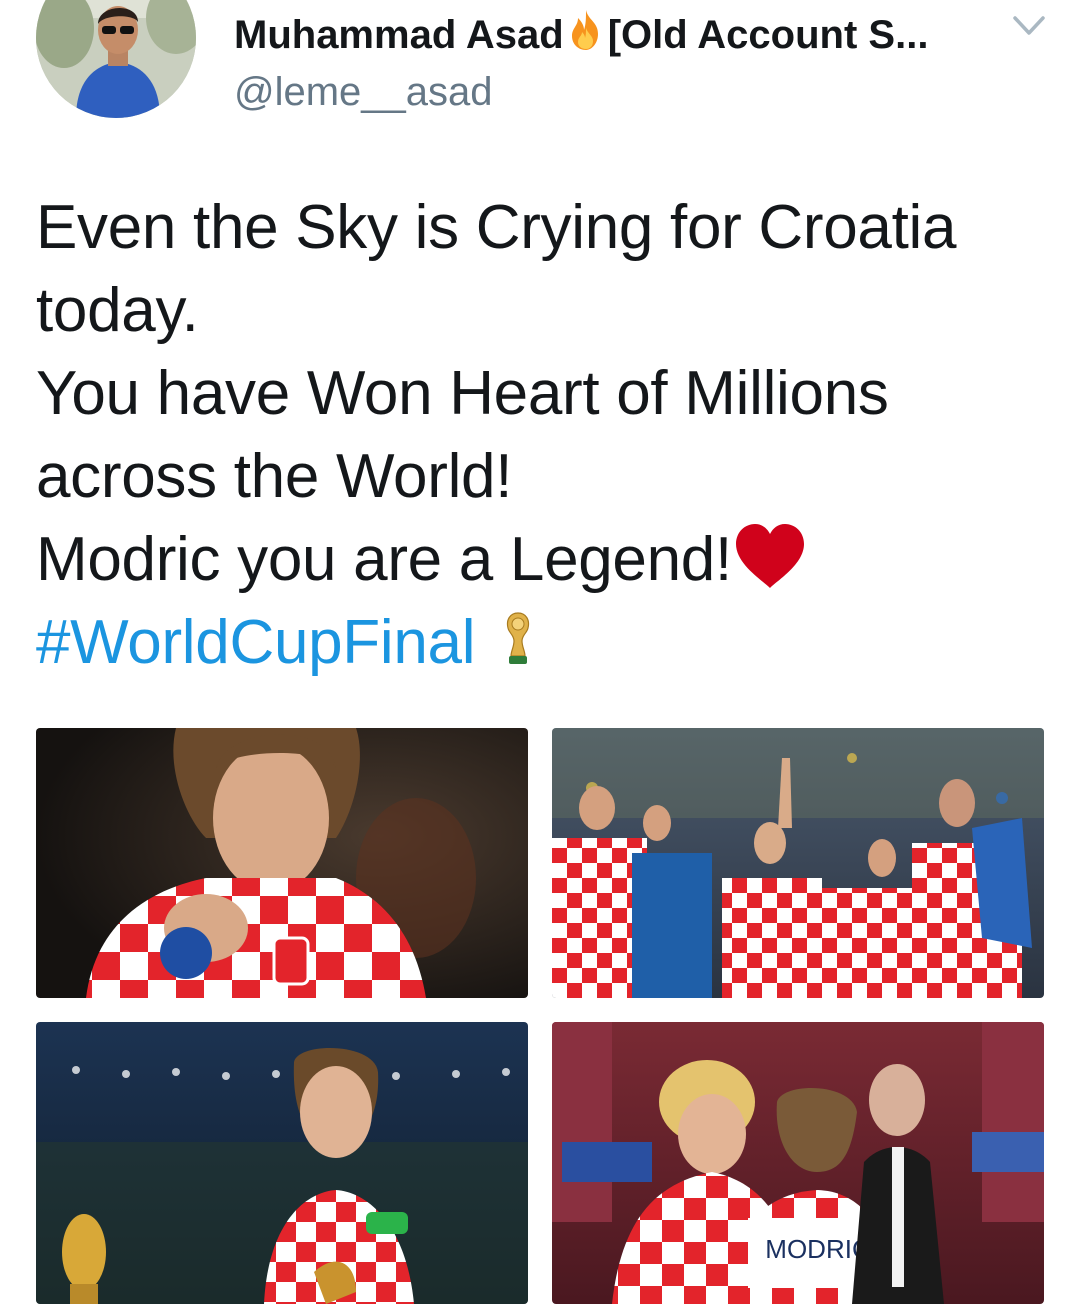 The image size is (1080, 1304). I want to click on fire-icon, so click(584, 30).